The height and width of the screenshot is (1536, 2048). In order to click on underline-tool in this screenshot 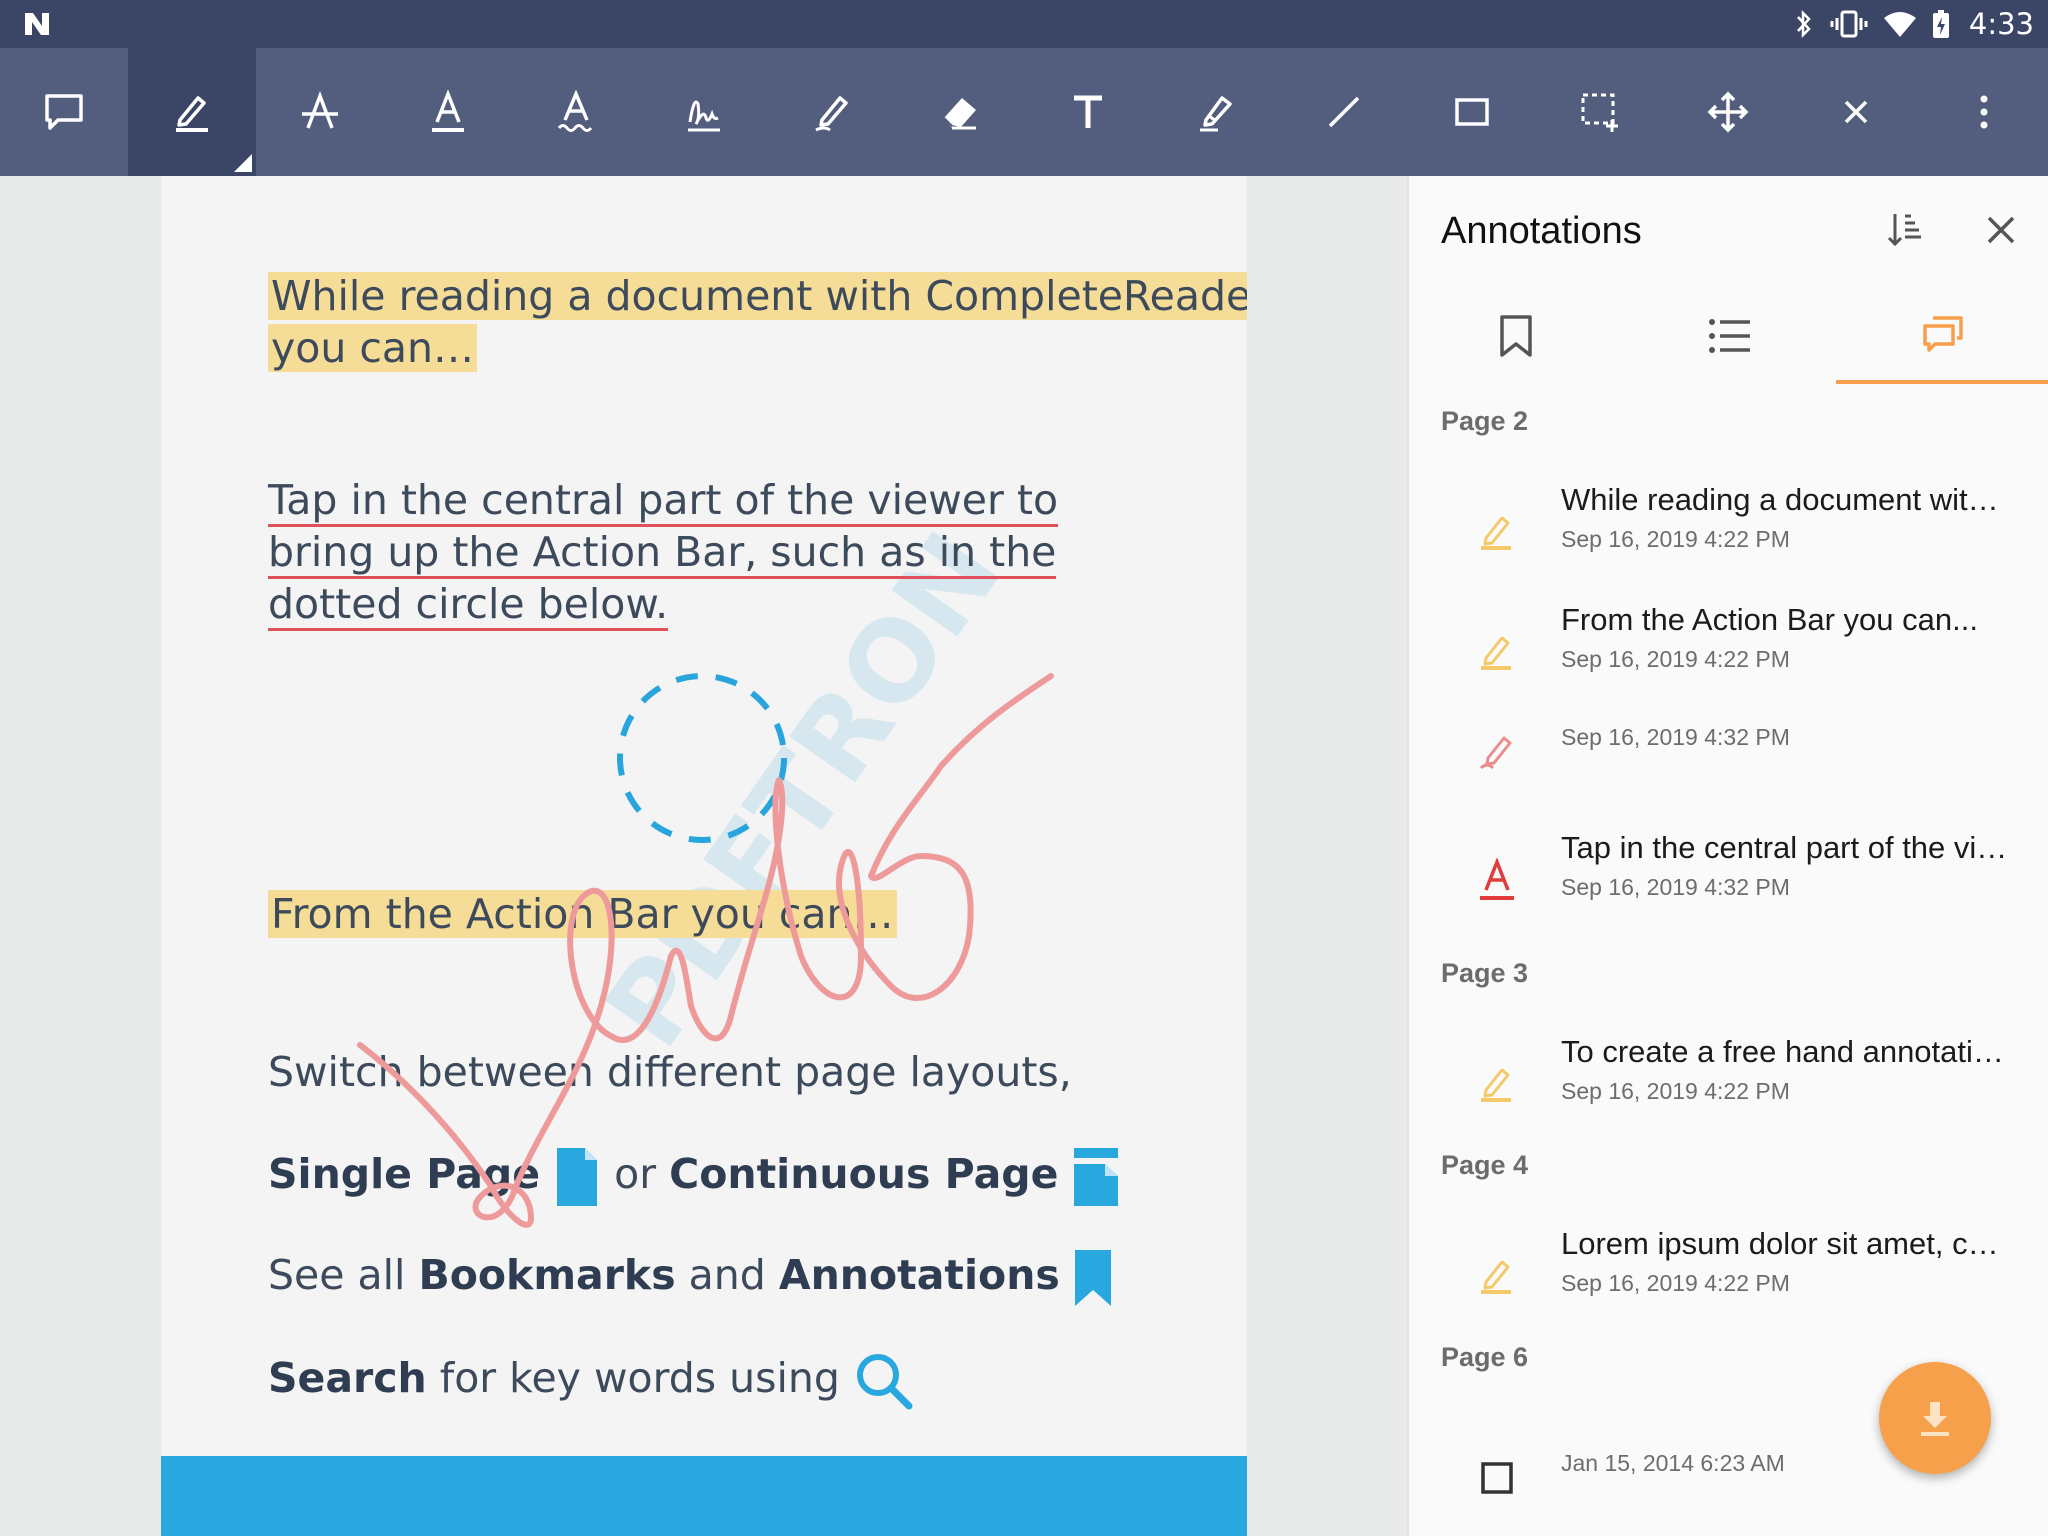, I will do `click(448, 112)`.